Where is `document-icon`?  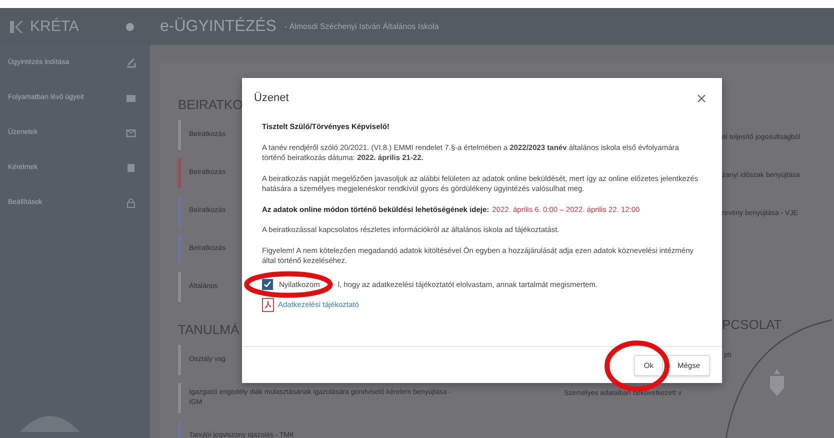 document-icon is located at coordinates (131, 167).